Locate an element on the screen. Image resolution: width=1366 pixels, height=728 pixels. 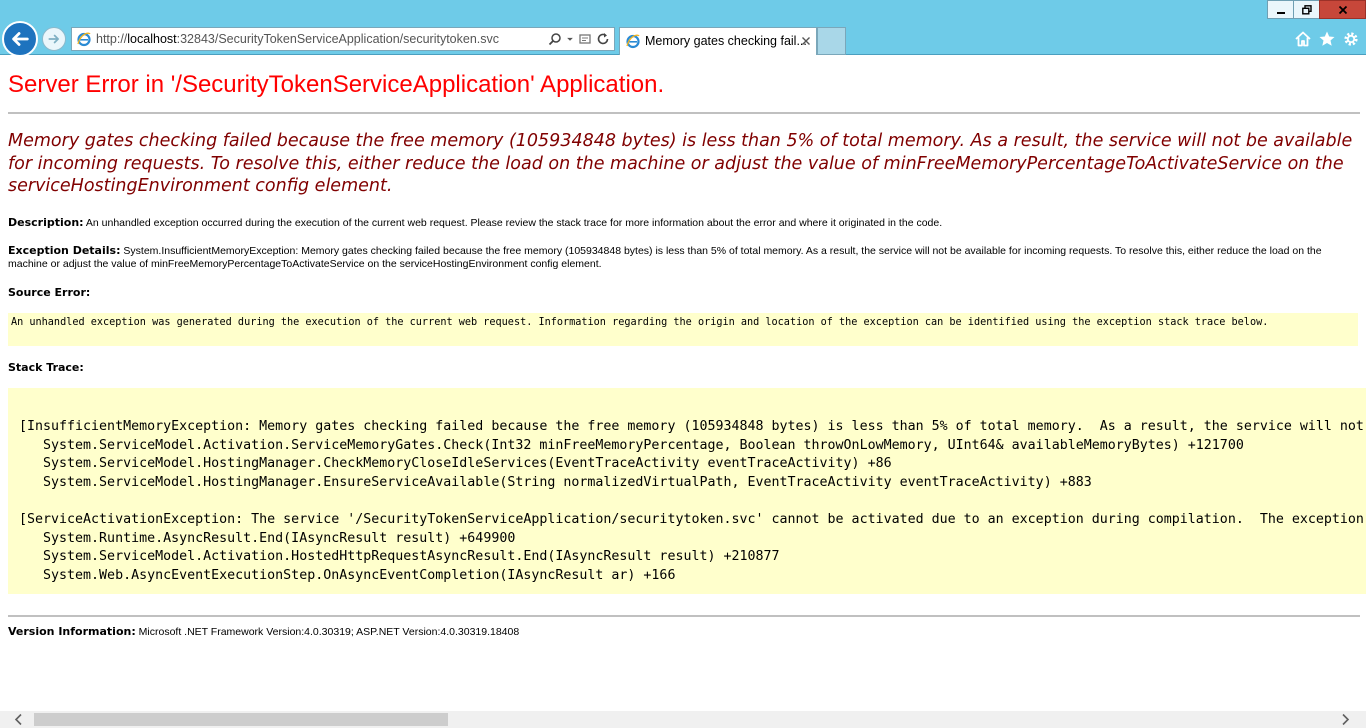
tab-close-button is located at coordinates (805, 40).